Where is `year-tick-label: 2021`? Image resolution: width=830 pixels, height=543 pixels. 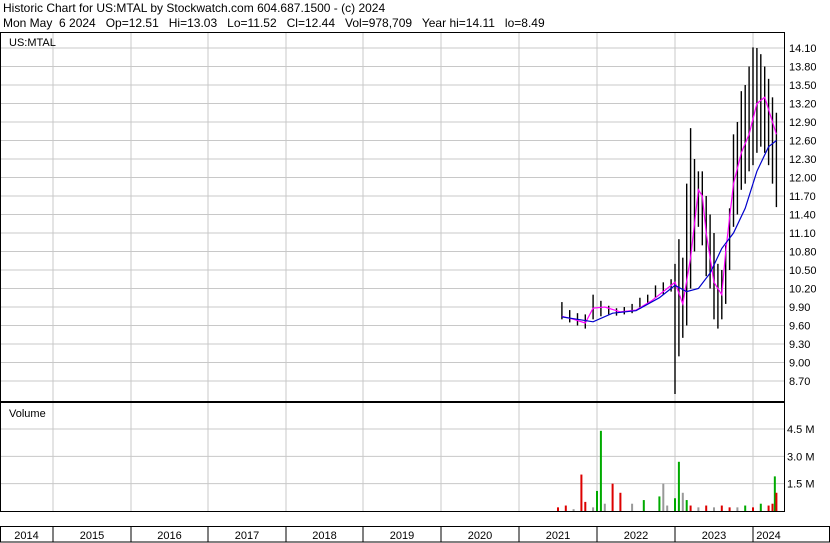
year-tick-label: 2021 is located at coordinates (558, 536).